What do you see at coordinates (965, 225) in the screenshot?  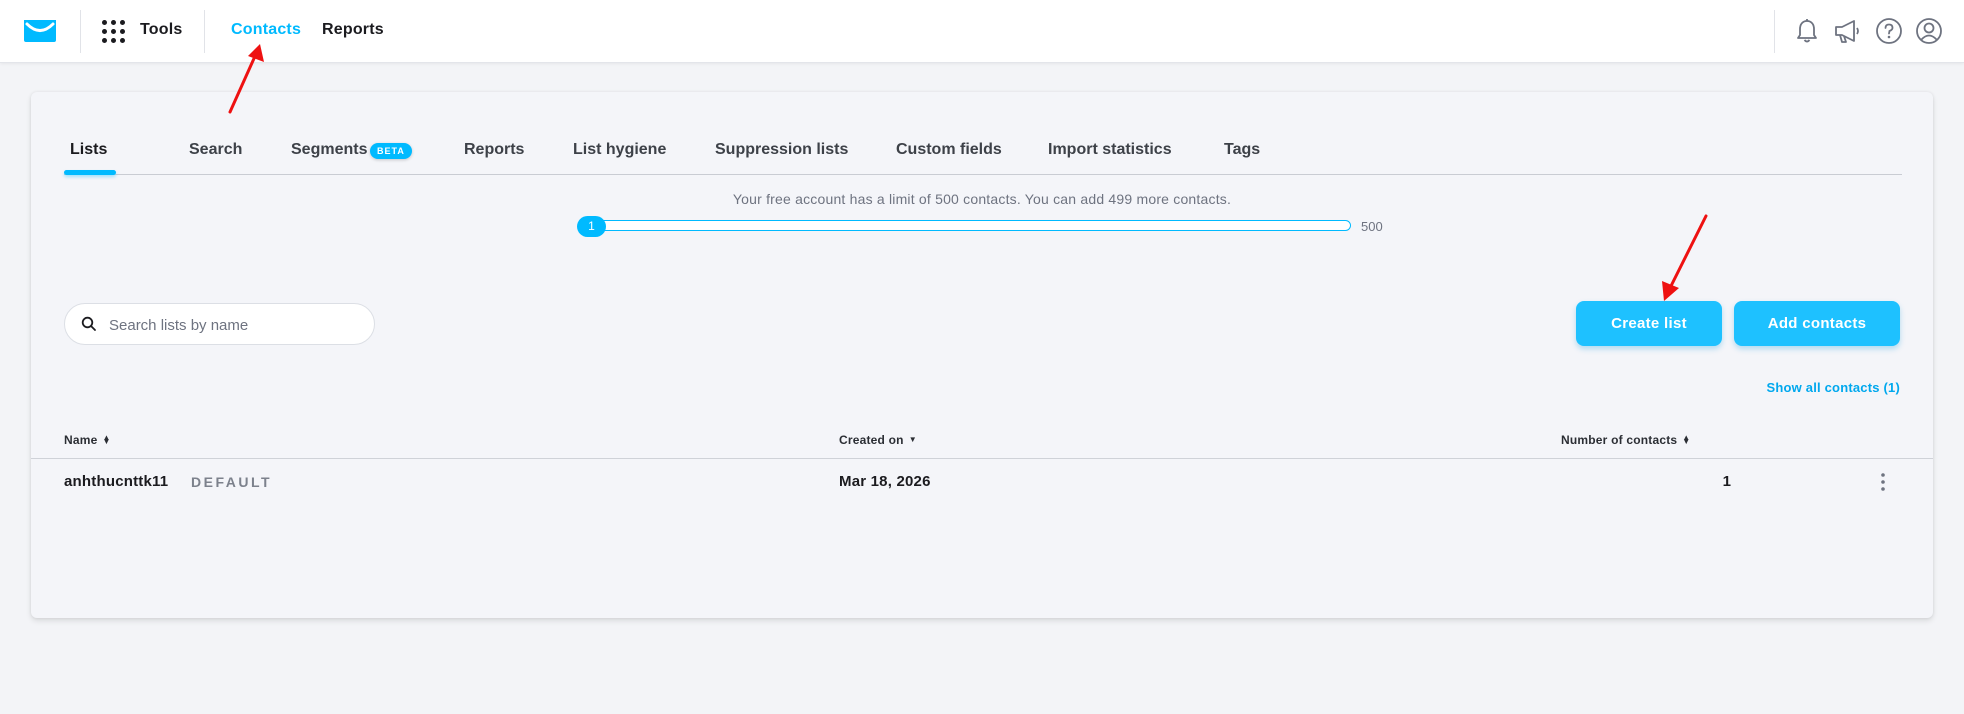 I see `contact-limit-bar` at bounding box center [965, 225].